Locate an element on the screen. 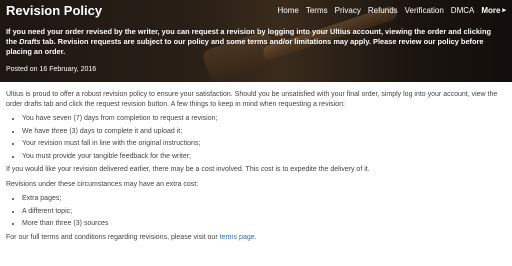 The height and width of the screenshot is (266, 512). chevron-right-icon: ▸ is located at coordinates (504, 10).